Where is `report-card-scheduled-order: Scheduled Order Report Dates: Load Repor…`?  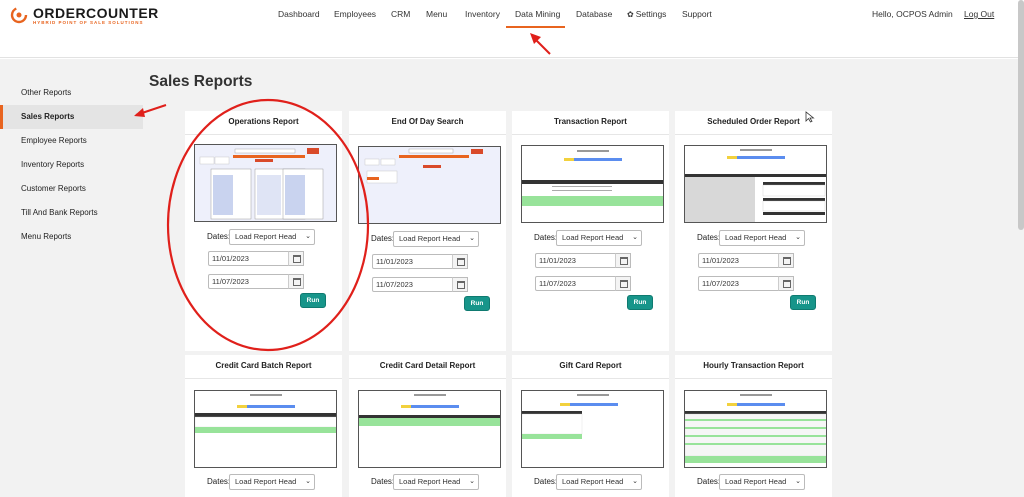
report-card-scheduled-order: Scheduled Order Report Dates: Load Repor… is located at coordinates (753, 231).